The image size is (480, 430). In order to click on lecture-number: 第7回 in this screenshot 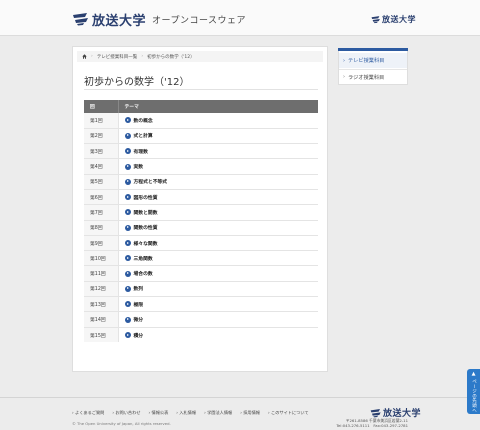, I will do `click(101, 212)`.